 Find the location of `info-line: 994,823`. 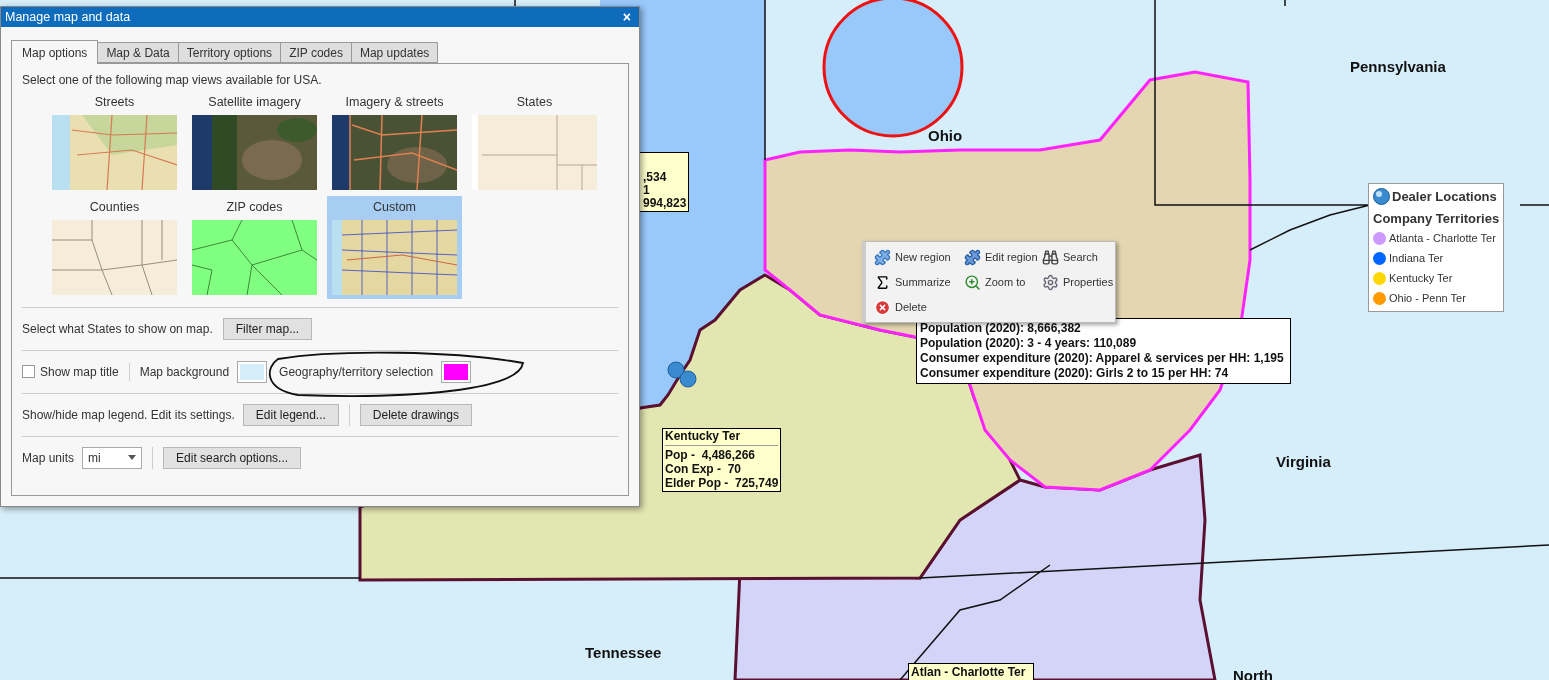

info-line: 994,823 is located at coordinates (665, 203).